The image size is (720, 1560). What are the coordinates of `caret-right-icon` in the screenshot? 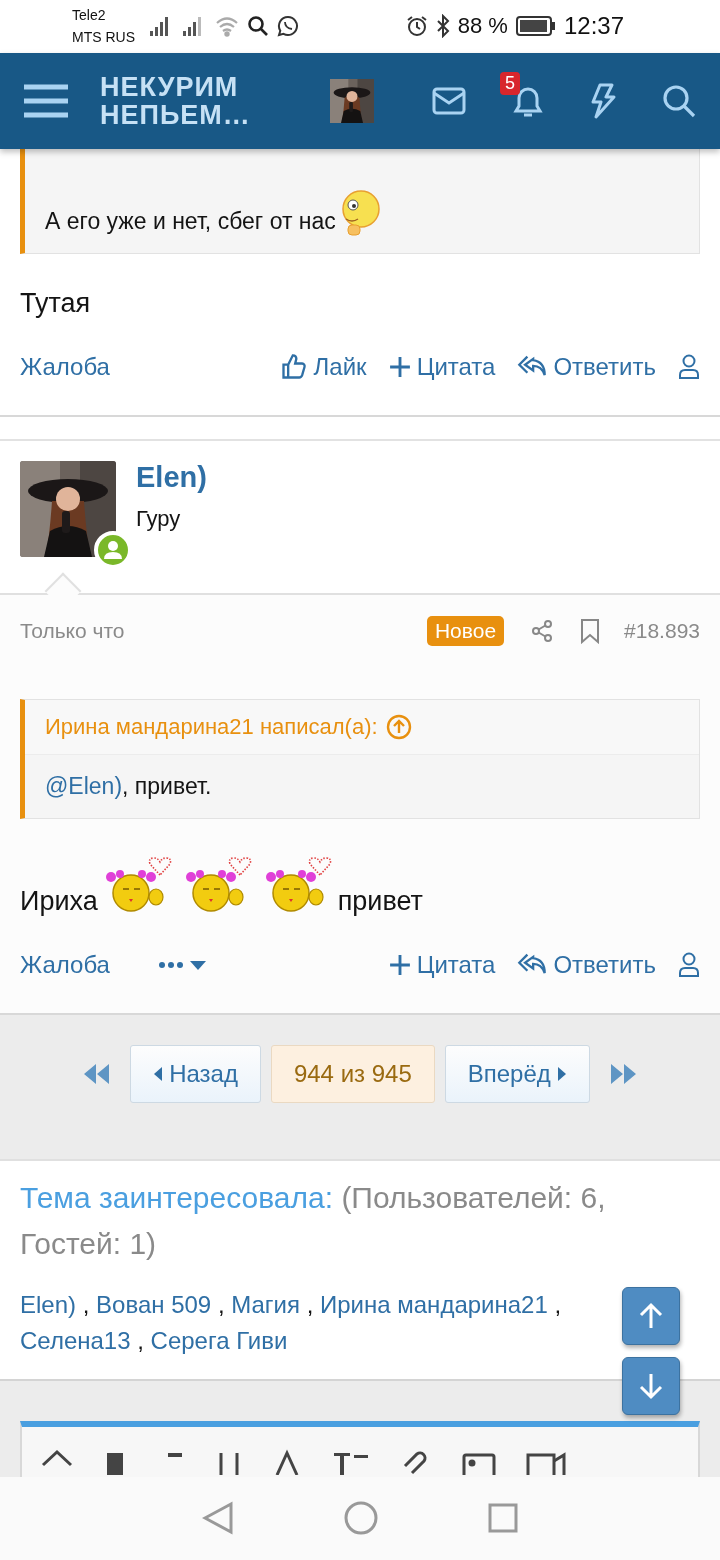 It's located at (561, 1073).